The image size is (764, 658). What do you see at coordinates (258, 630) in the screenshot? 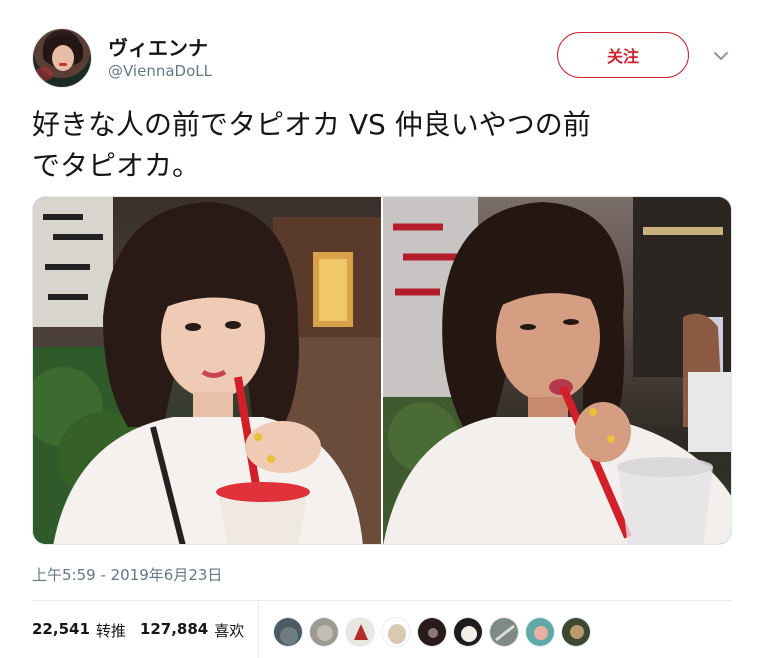
I see `stats-divider` at bounding box center [258, 630].